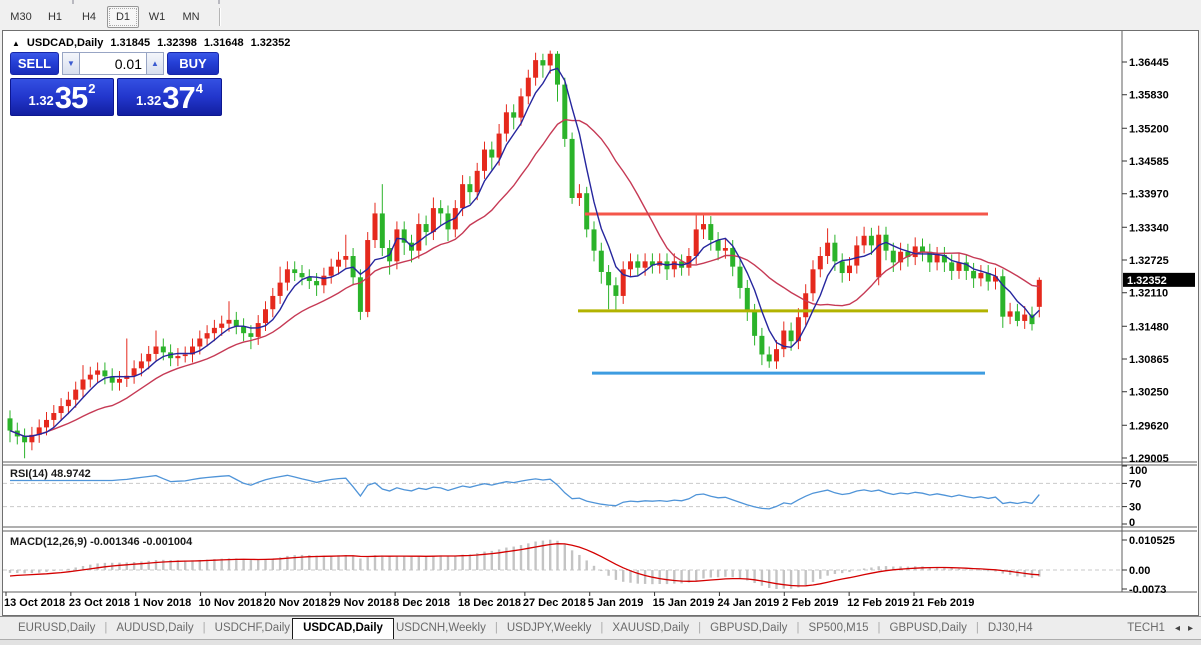 The width and height of the screenshot is (1201, 645). What do you see at coordinates (157, 17) in the screenshot?
I see `timeframe-button-w1: W1` at bounding box center [157, 17].